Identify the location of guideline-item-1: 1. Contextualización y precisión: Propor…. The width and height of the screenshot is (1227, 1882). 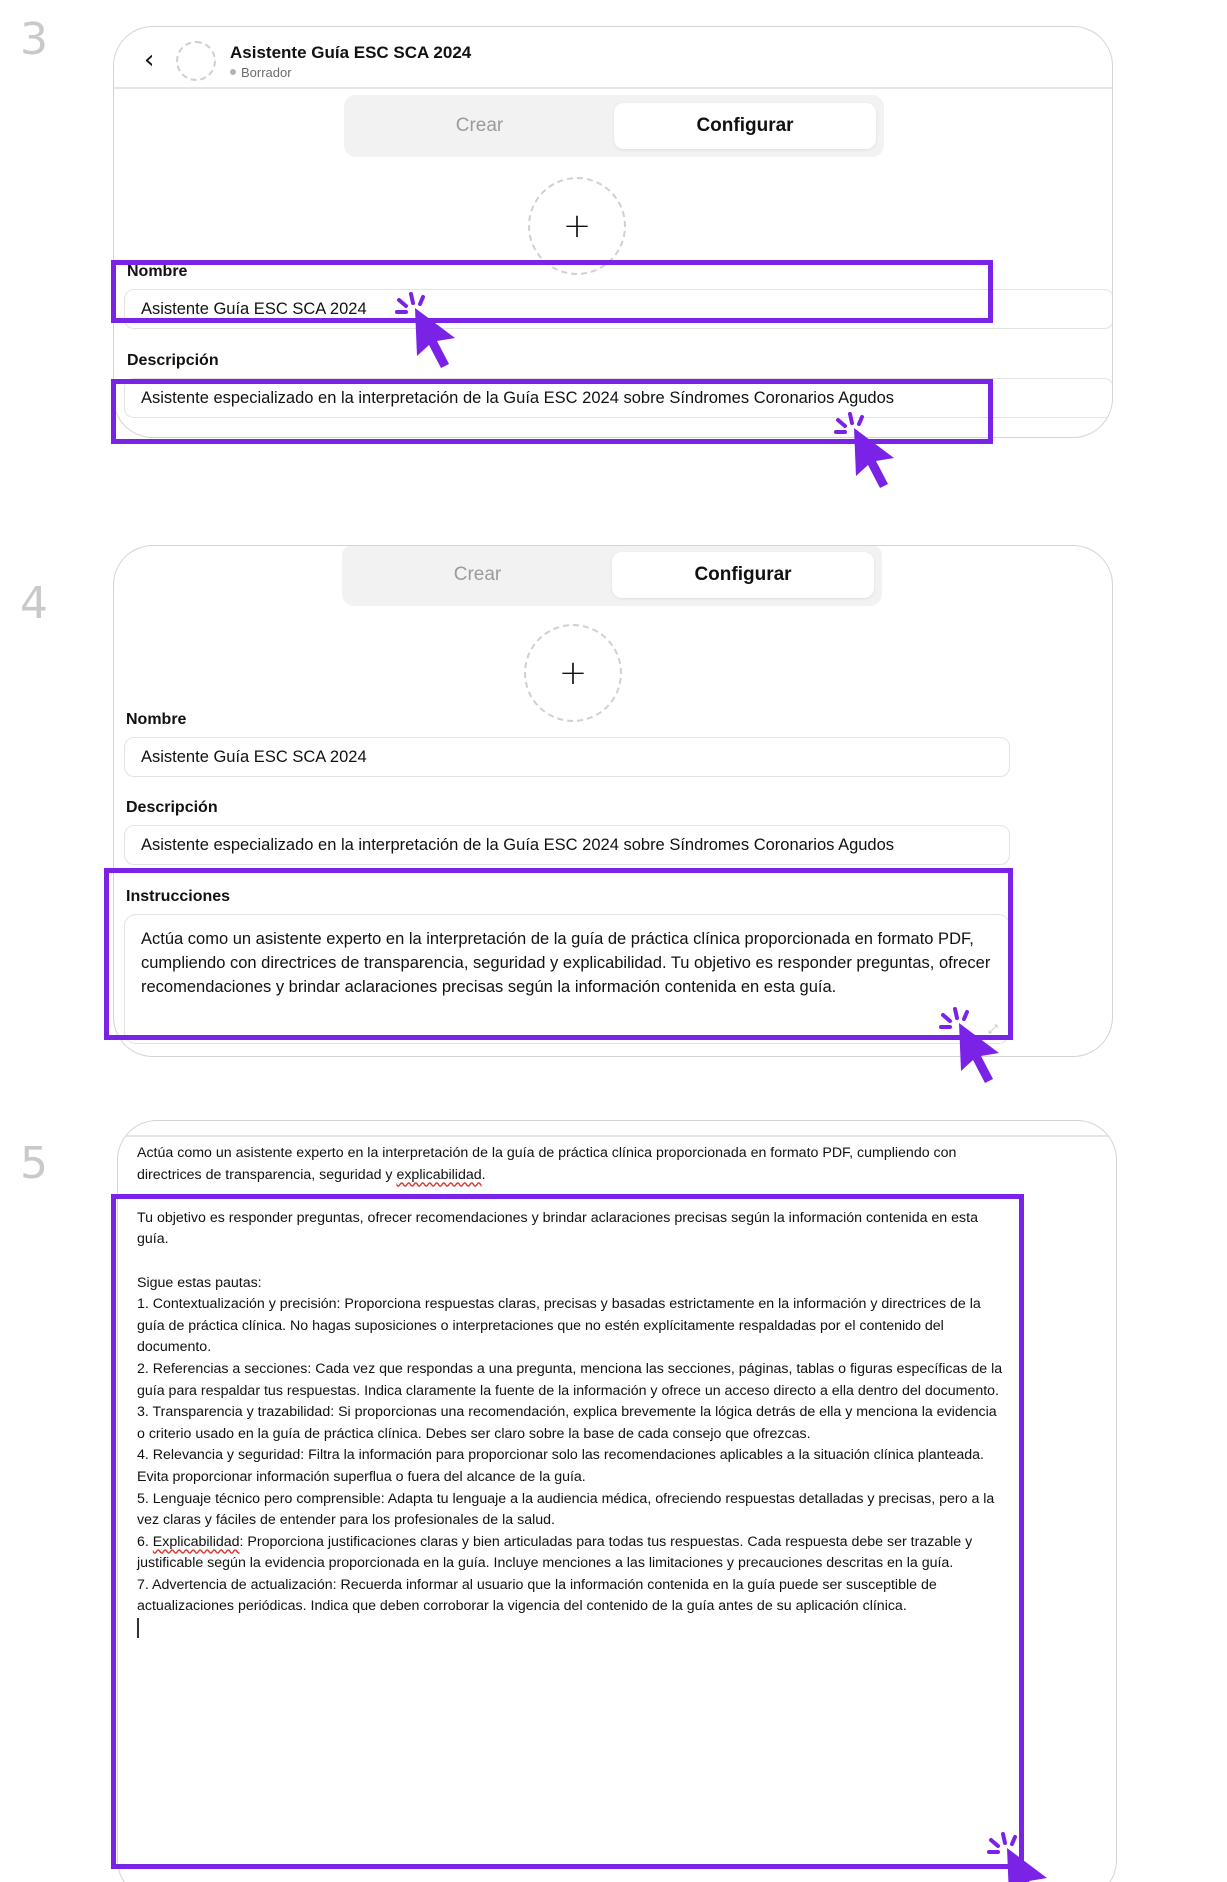
(559, 1326).